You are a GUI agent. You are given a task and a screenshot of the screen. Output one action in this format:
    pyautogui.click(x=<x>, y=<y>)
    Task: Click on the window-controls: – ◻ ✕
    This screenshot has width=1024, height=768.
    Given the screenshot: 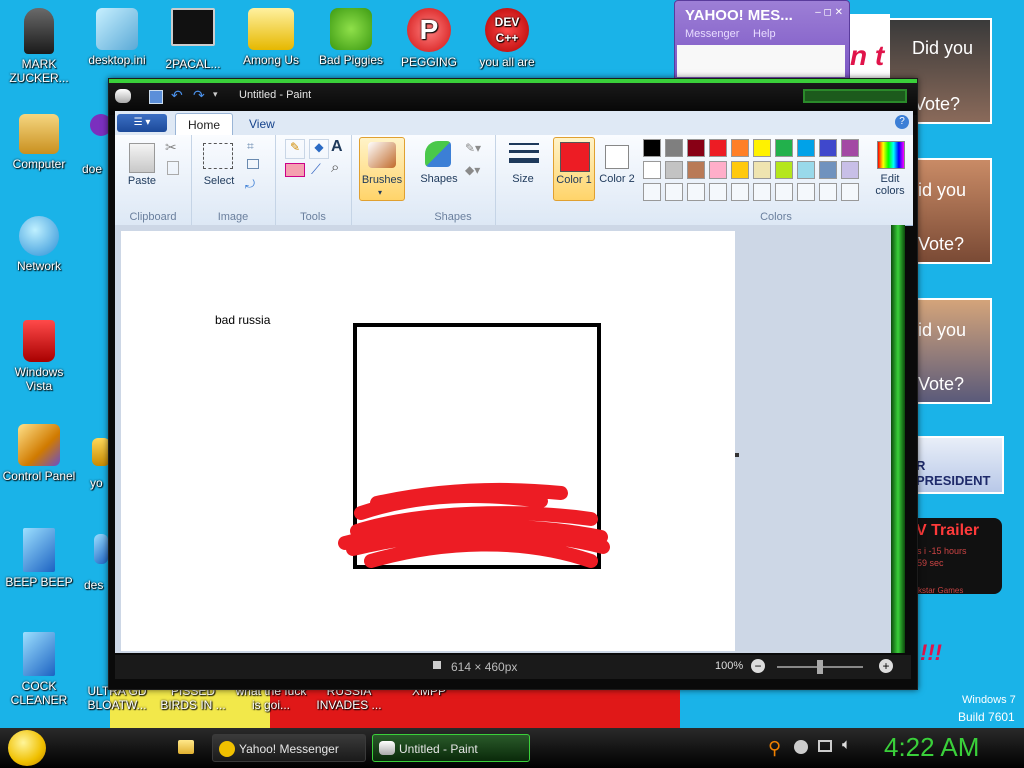 What is the action you would take?
    pyautogui.click(x=829, y=12)
    